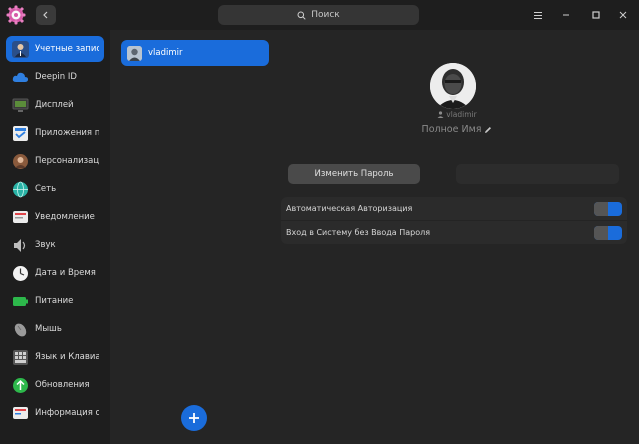 This screenshot has height=444, width=639. What do you see at coordinates (16, 15) in the screenshot?
I see `control-center-gear-icon` at bounding box center [16, 15].